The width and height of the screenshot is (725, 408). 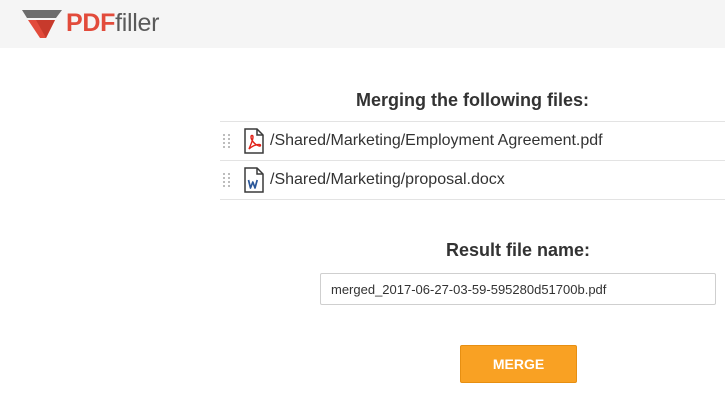 I want to click on file-path: /Shared/Marketing/proposal.docx, so click(x=387, y=179).